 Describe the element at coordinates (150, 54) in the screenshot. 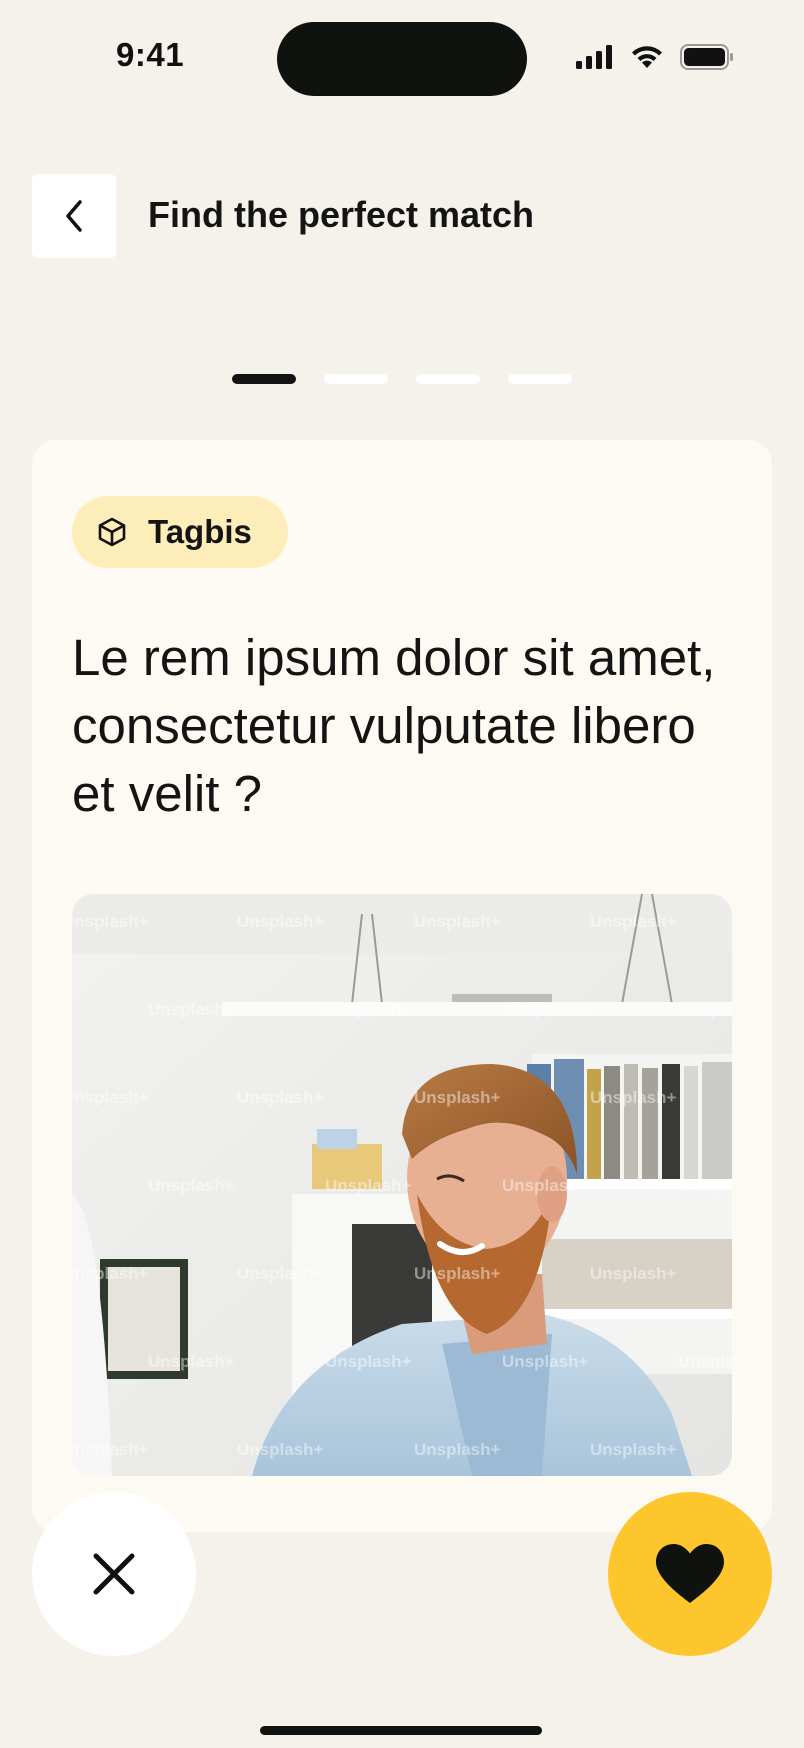

I see `status-time: 9:41` at that location.